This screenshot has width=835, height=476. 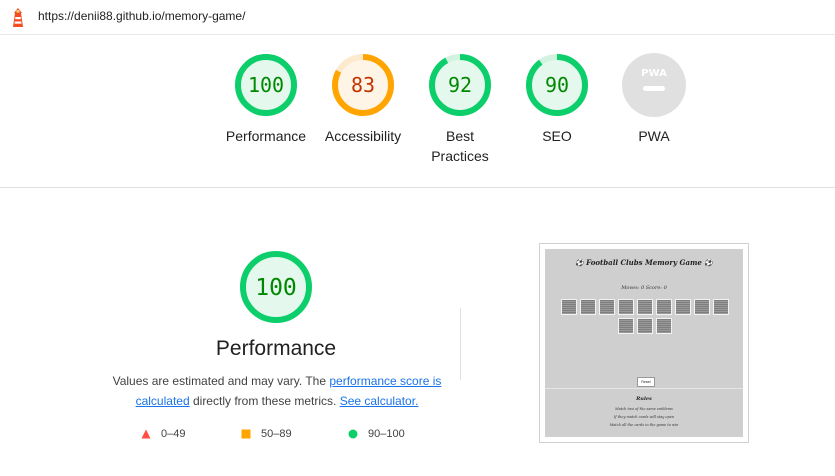 I want to click on vertical-divider, so click(x=460, y=344).